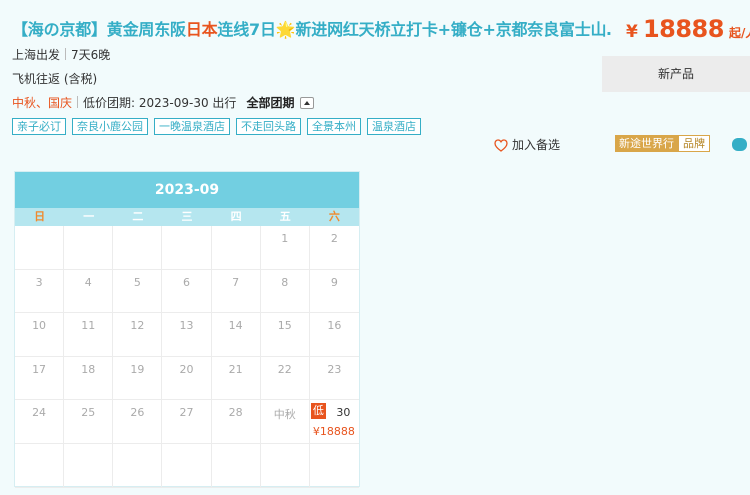 Image resolution: width=750 pixels, height=495 pixels. What do you see at coordinates (284, 415) in the screenshot?
I see `day-number: 中秋` at bounding box center [284, 415].